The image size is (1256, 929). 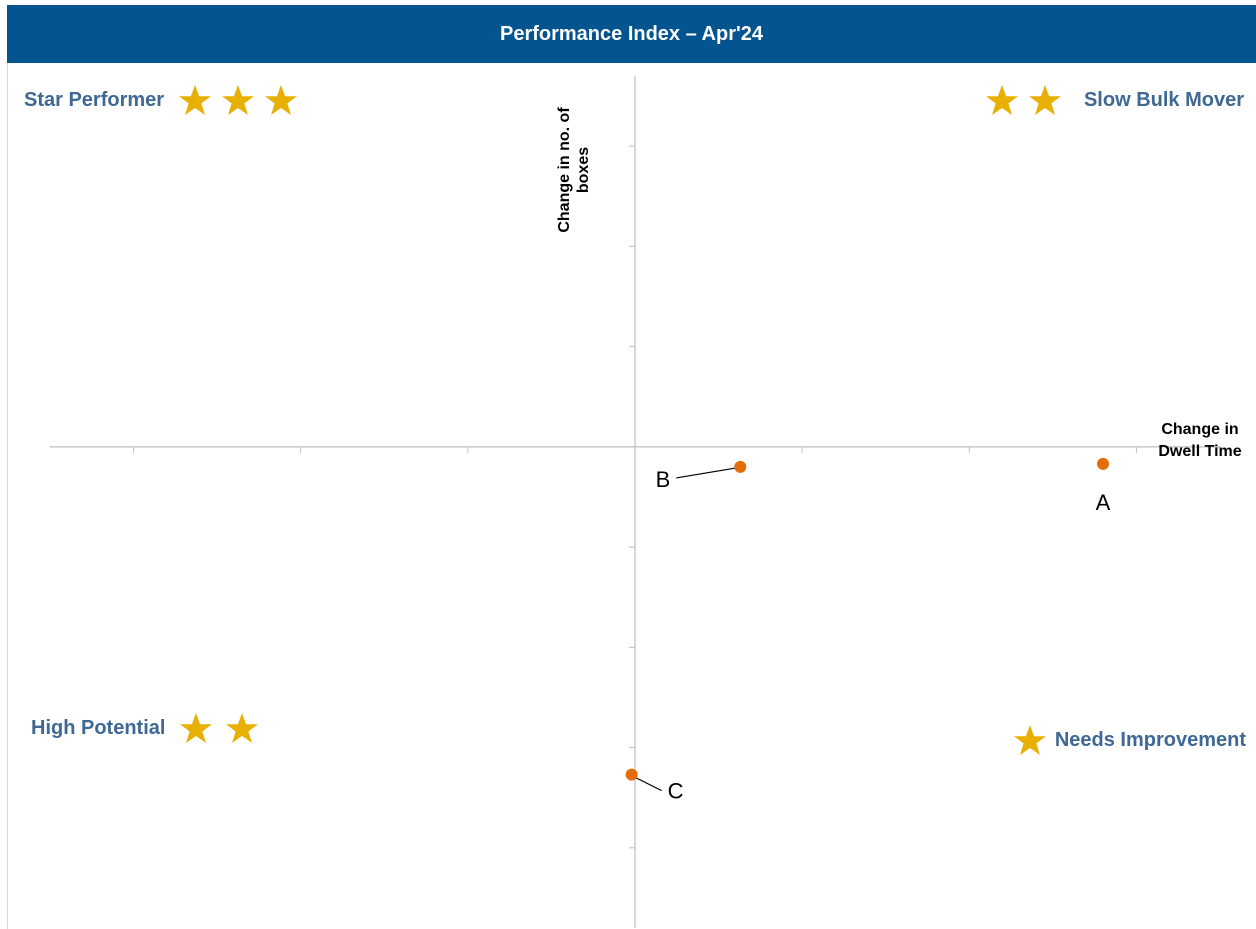 I want to click on quadrant-label-star-performer: Star Performer, so click(x=94, y=99).